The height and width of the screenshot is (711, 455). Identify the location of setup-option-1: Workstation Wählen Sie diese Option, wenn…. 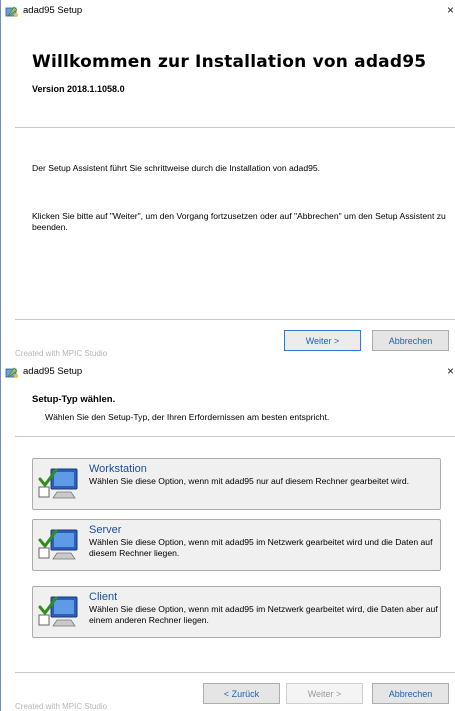
(236, 484).